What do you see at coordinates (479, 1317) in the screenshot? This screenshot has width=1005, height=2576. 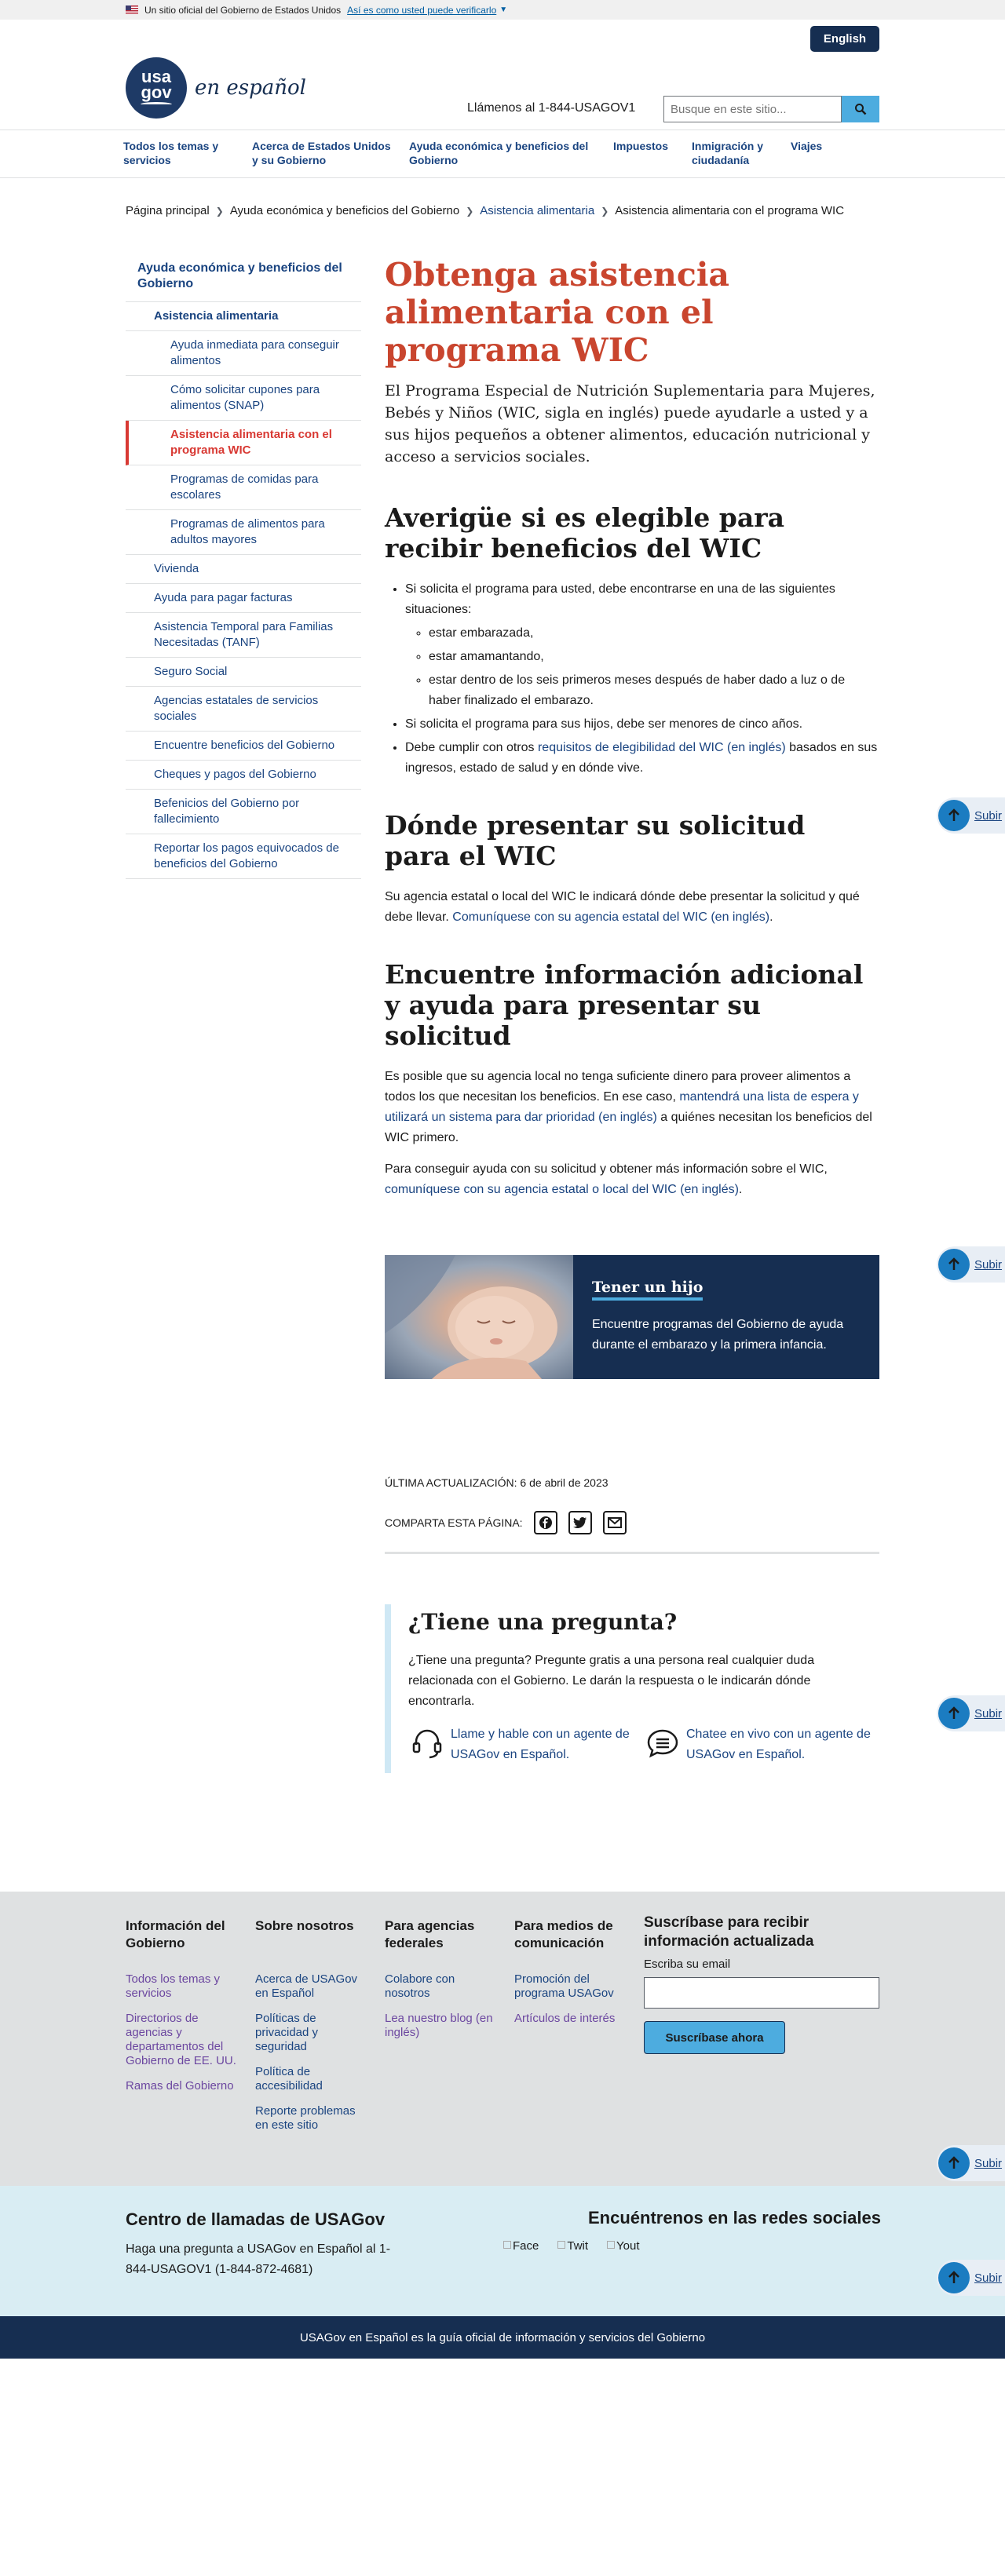 I see `baby-photo` at bounding box center [479, 1317].